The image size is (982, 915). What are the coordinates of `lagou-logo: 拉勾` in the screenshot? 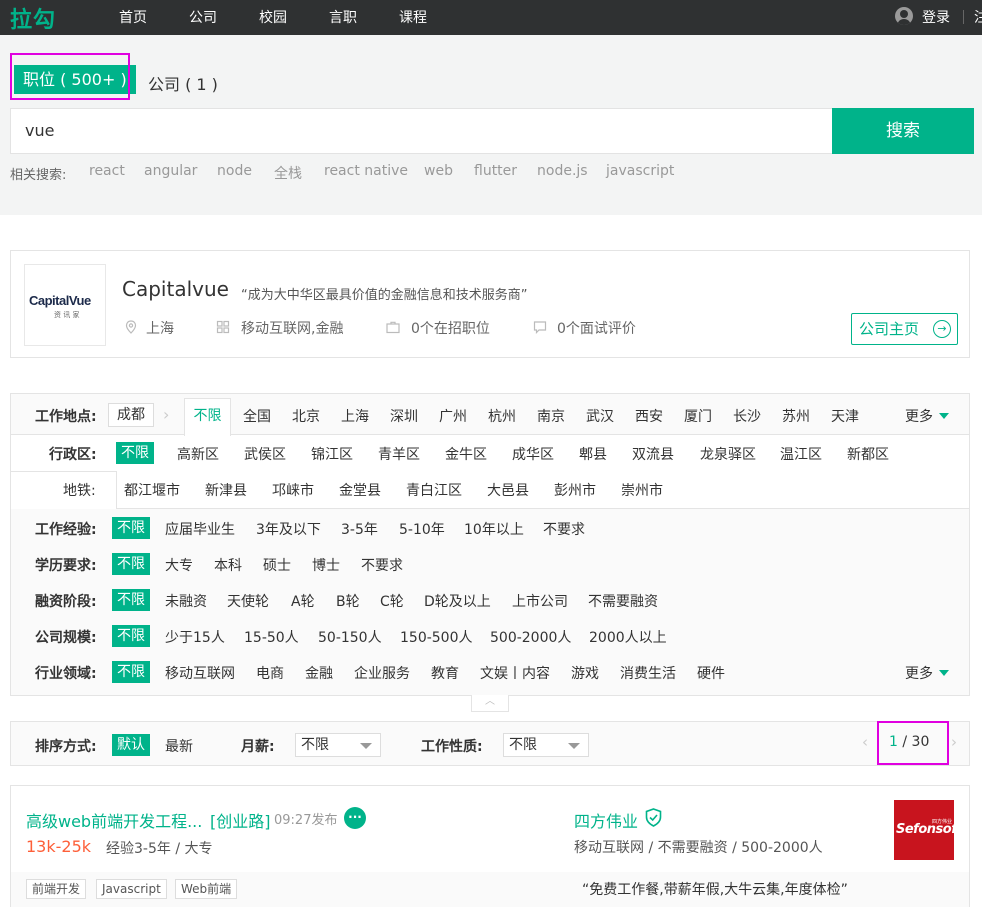 It's located at (33, 18).